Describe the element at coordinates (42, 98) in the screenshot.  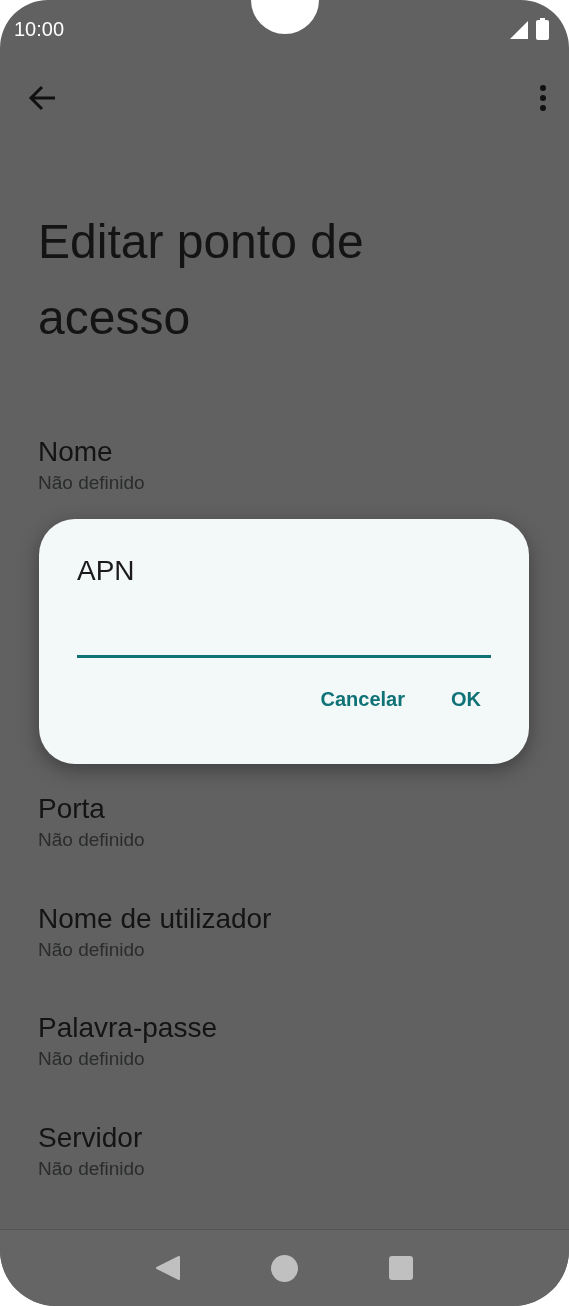
I see `back-arrow-icon` at that location.